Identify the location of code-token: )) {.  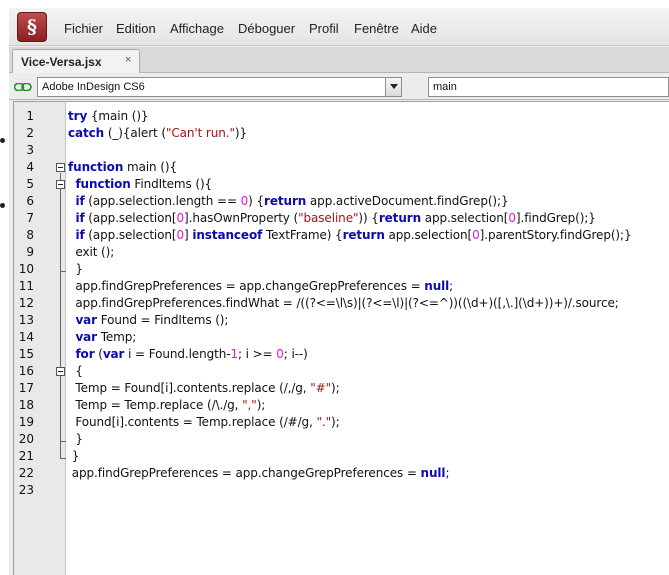
(368, 218).